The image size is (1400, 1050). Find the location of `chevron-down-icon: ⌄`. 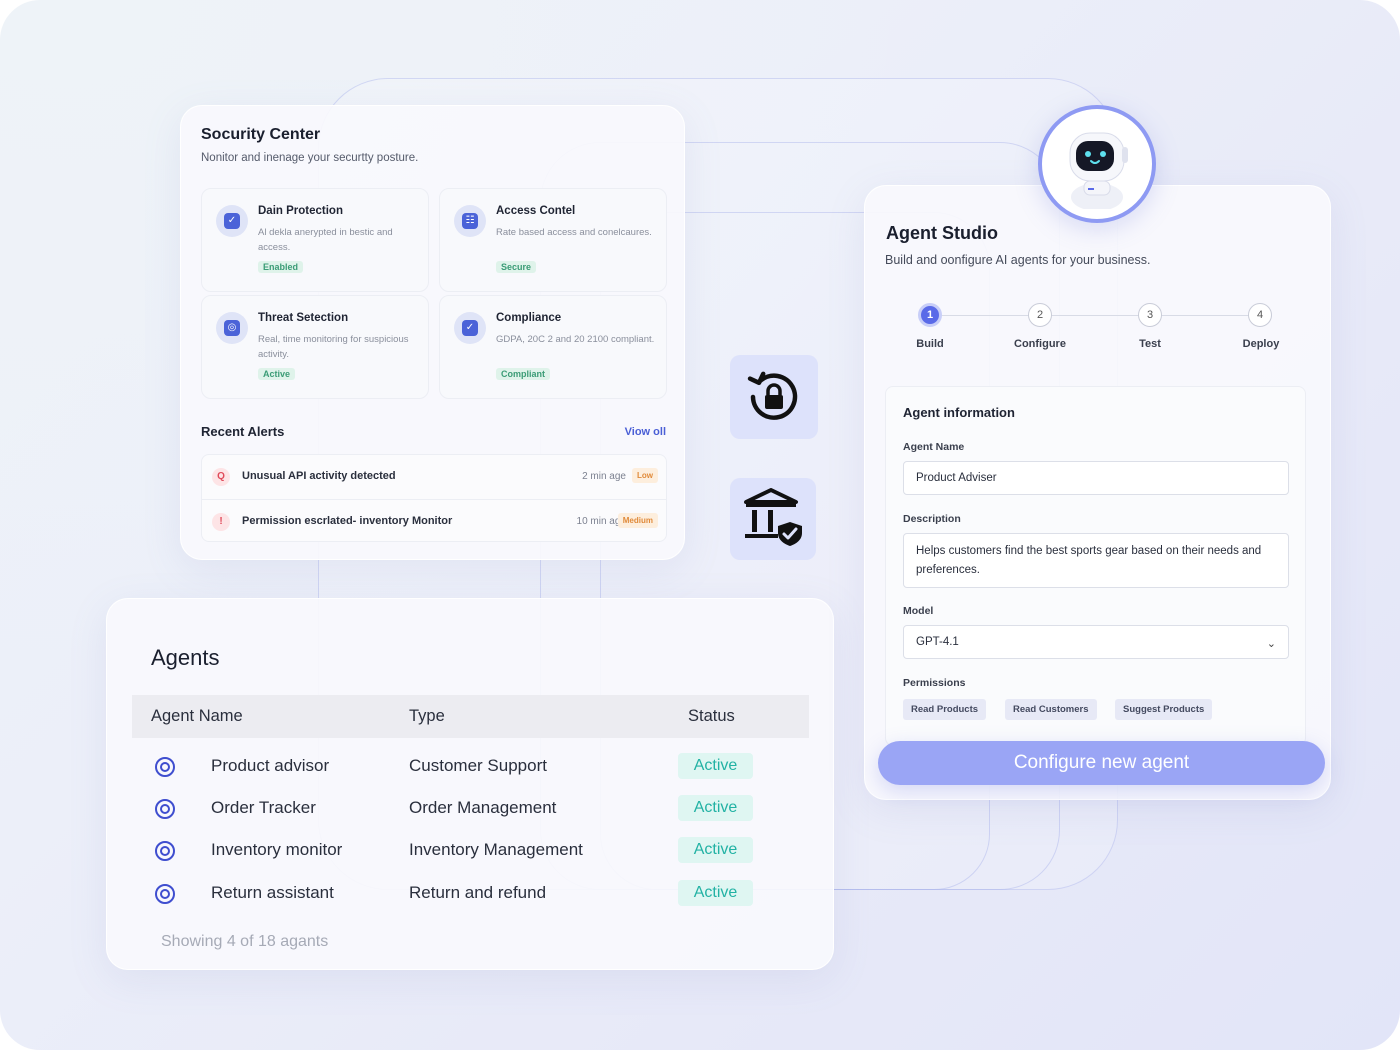

chevron-down-icon: ⌄ is located at coordinates (1271, 644).